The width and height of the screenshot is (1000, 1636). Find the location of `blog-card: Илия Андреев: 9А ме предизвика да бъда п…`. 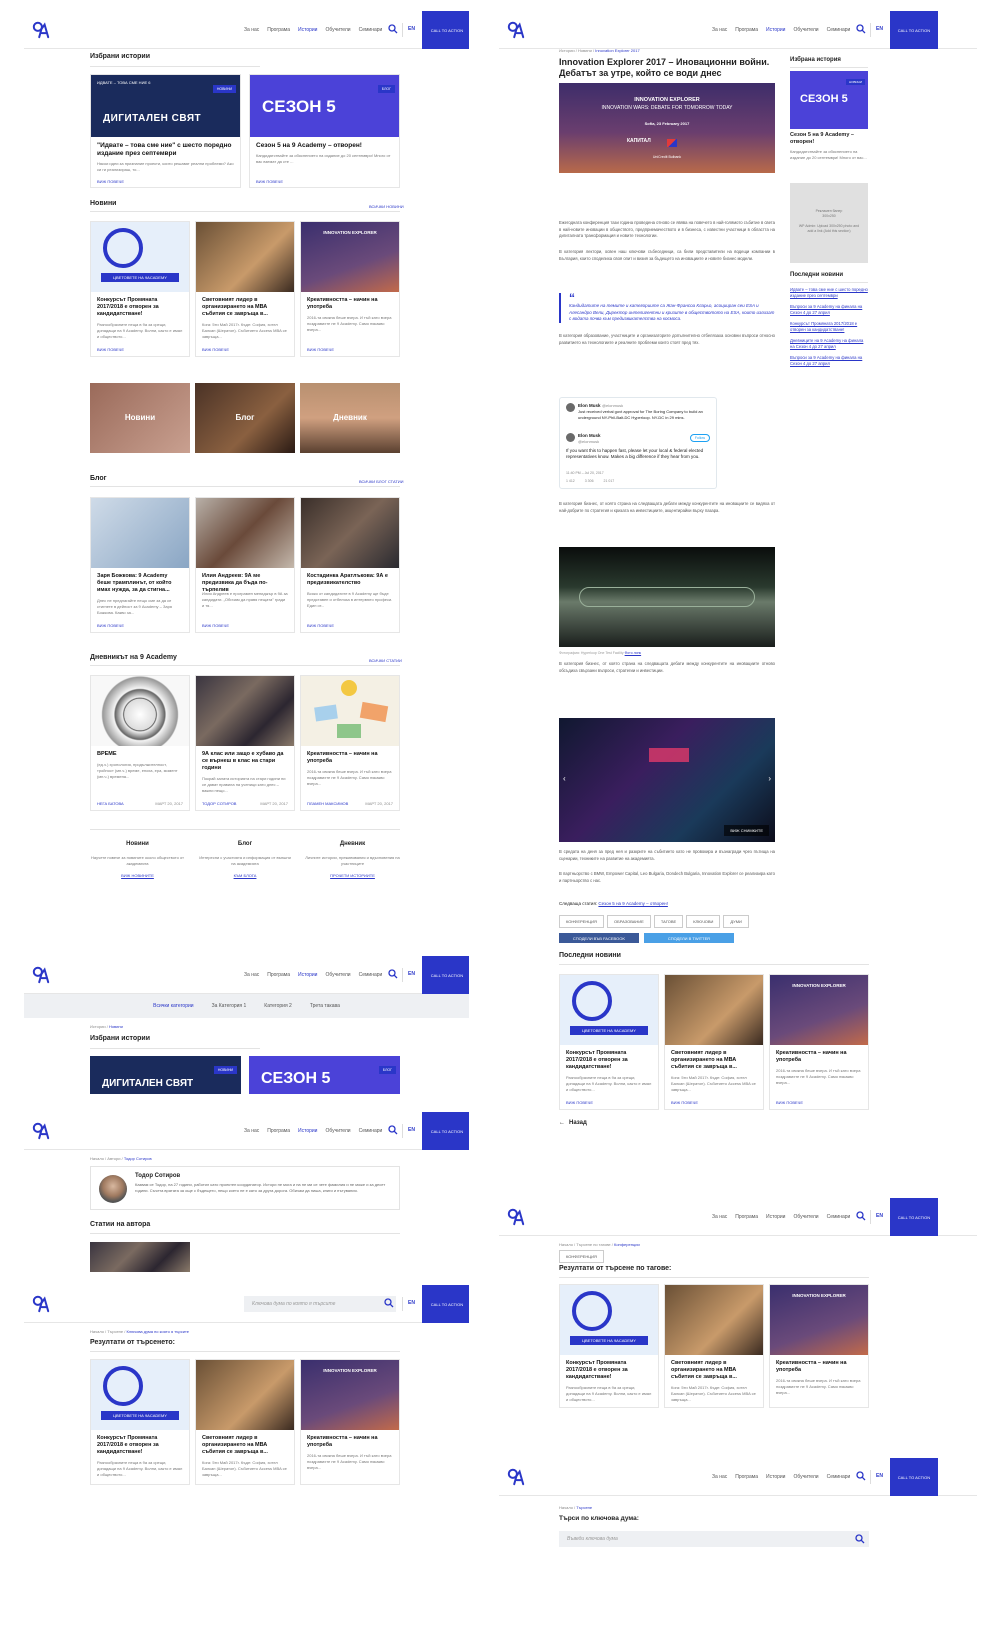

blog-card: Илия Андреев: 9А ме предизвика да бъда п… is located at coordinates (245, 565).